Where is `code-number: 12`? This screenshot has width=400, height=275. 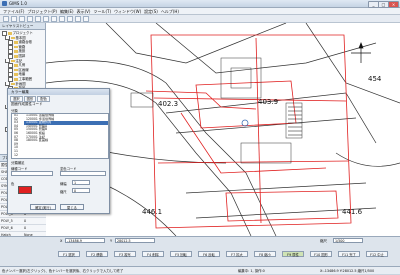
code-number: 12 is located at coordinates (18, 155).